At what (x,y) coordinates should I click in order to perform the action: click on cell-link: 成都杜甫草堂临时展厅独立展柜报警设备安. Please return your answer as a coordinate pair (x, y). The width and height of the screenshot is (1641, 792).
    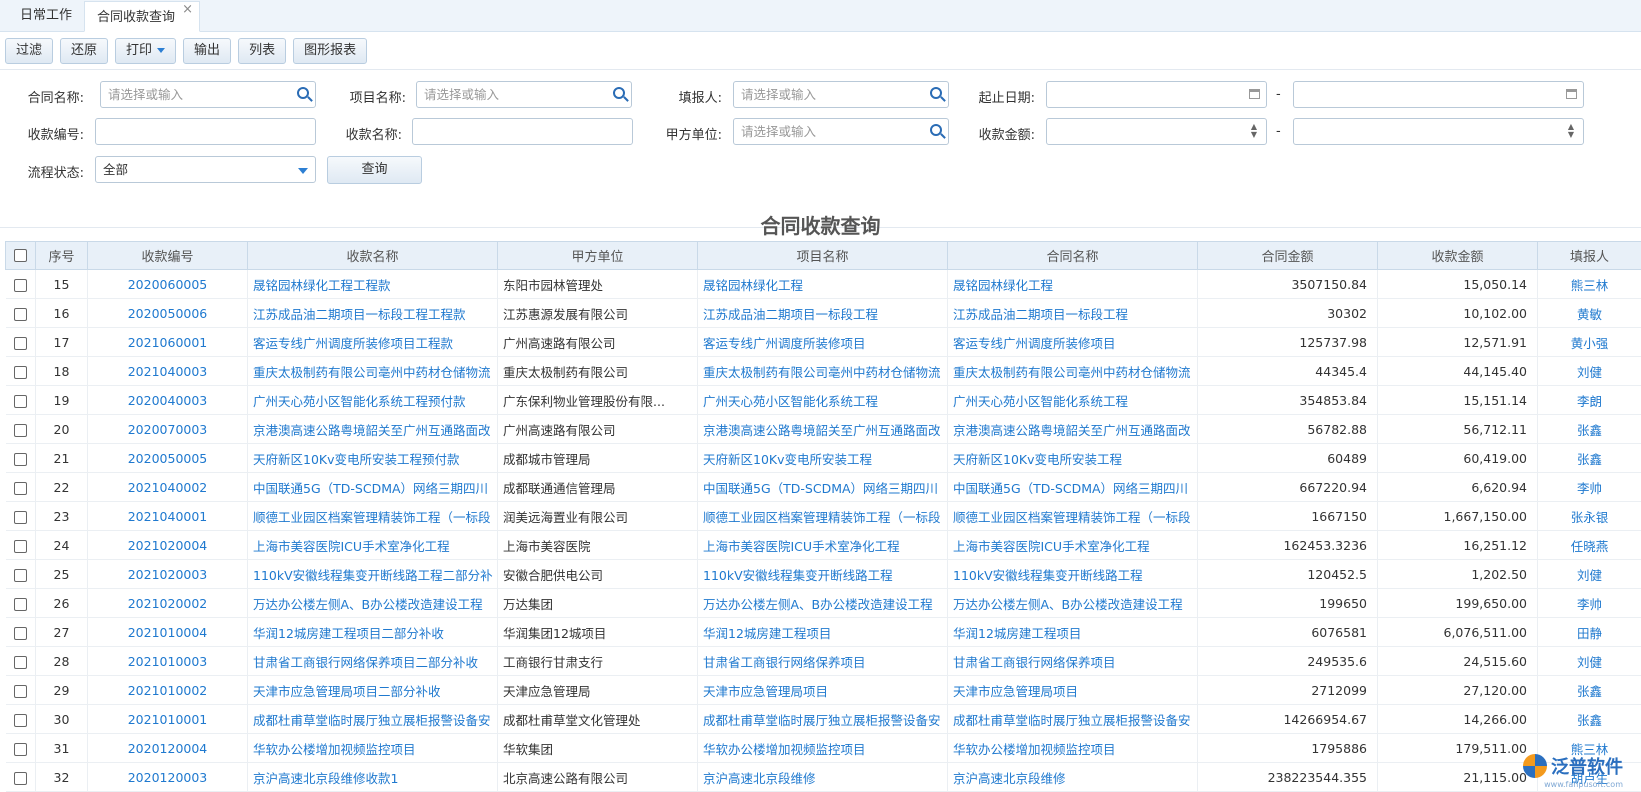
    Looking at the image, I should click on (372, 720).